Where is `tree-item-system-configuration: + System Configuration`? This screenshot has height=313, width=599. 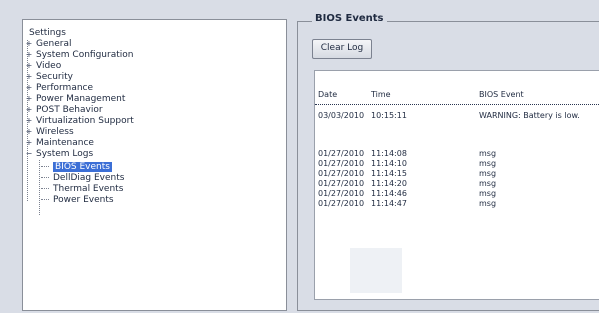 tree-item-system-configuration: + System Configuration is located at coordinates (79, 55).